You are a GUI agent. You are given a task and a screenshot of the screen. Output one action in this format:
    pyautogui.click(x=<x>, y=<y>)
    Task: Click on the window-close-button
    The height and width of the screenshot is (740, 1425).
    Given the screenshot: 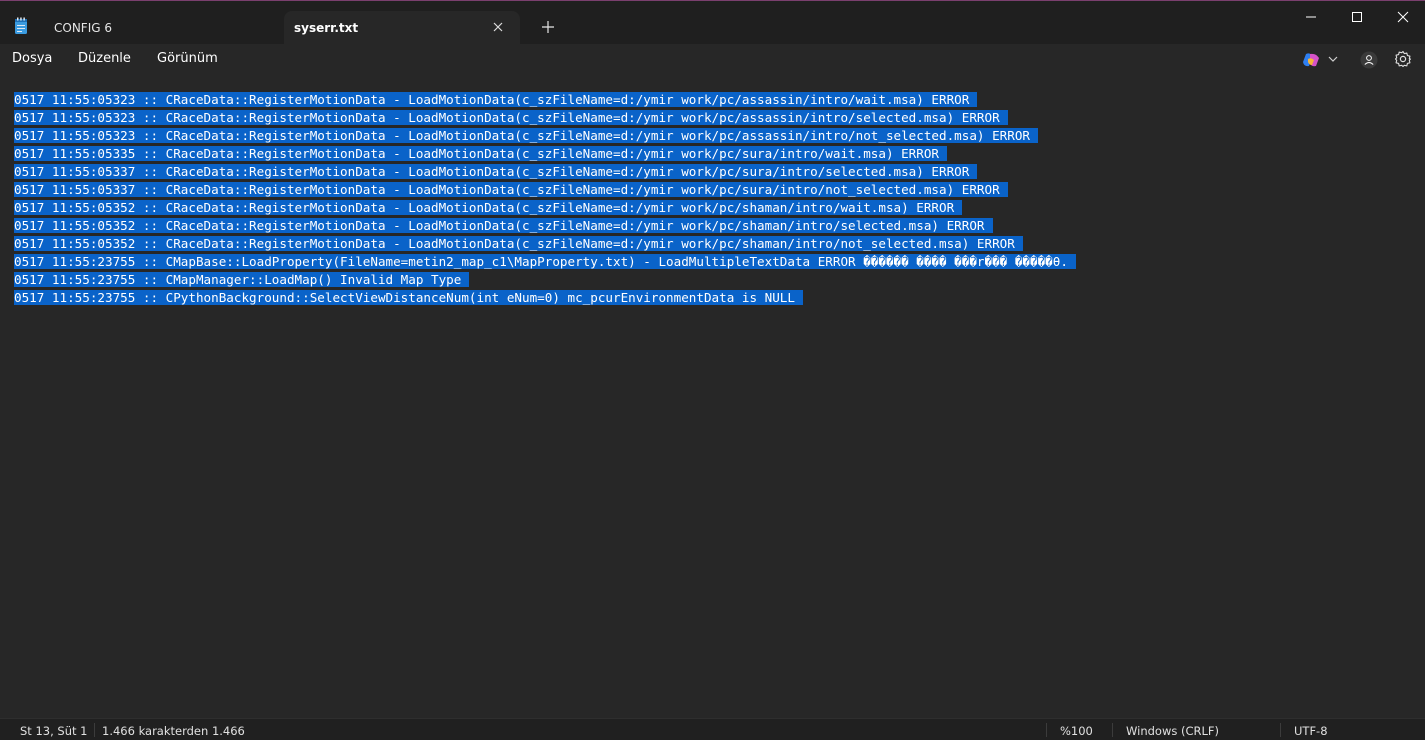 What is the action you would take?
    pyautogui.click(x=1402, y=17)
    